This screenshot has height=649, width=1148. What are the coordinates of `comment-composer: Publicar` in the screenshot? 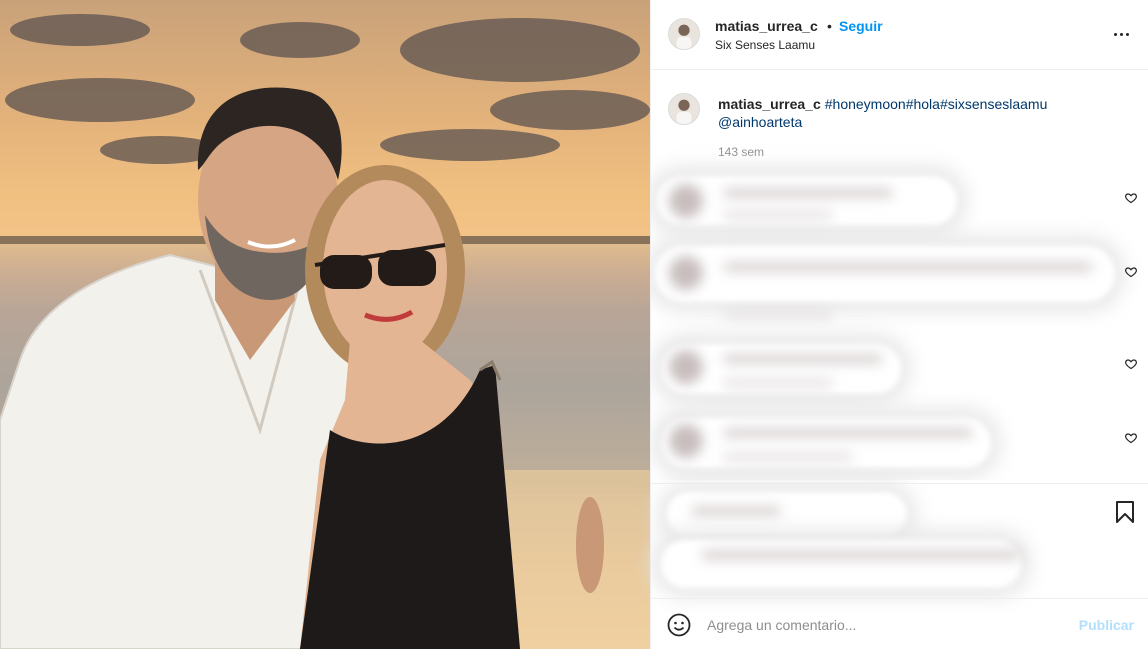 It's located at (899, 623).